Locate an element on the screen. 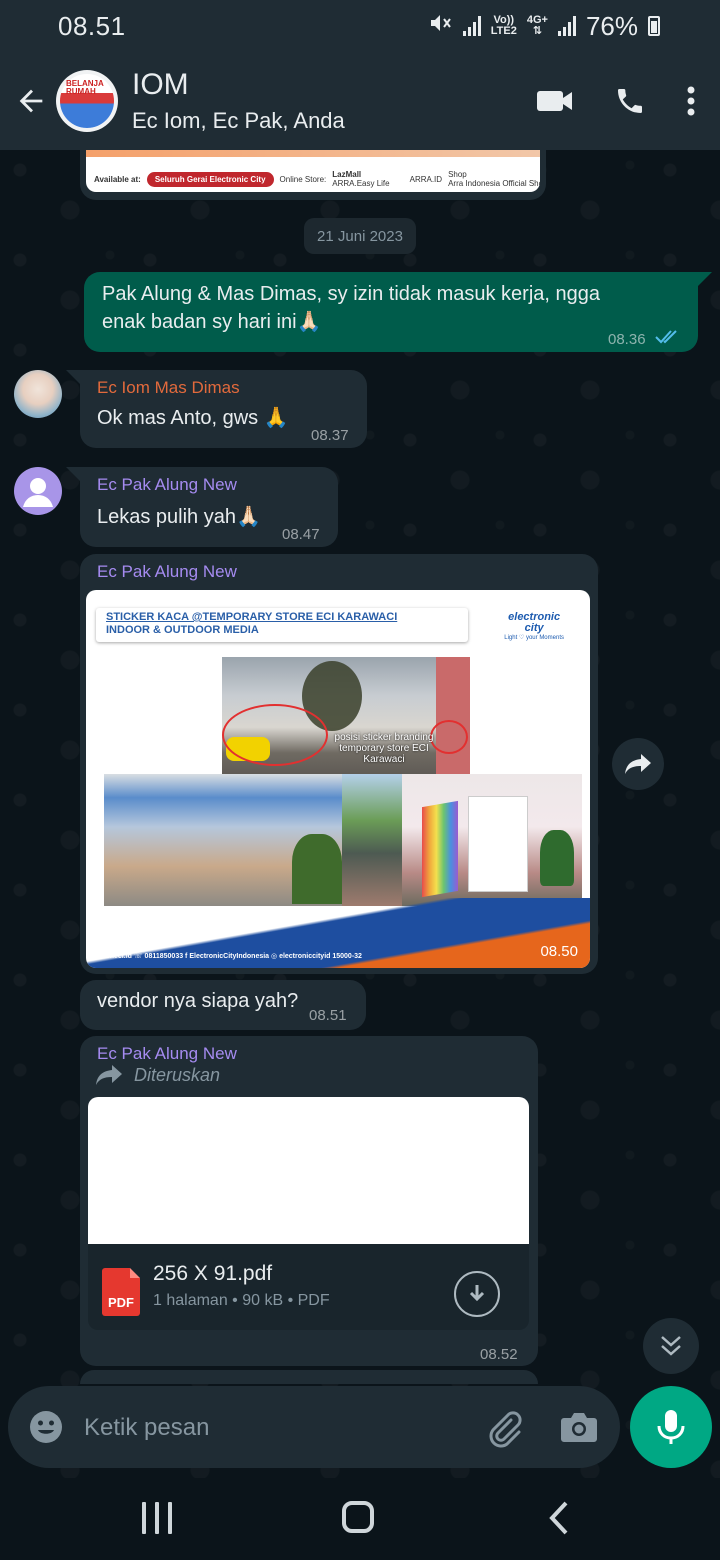  promo-lazmall: LazMall ARRA.Easy Life is located at coordinates (360, 179).